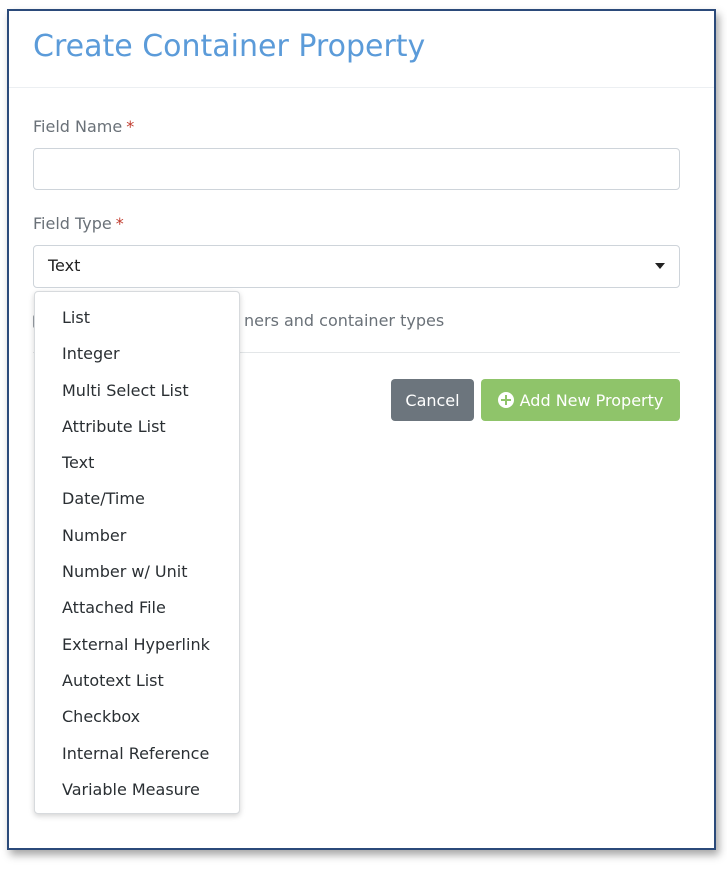 This screenshot has width=727, height=869. I want to click on field-type-selected-value: Text, so click(64, 265).